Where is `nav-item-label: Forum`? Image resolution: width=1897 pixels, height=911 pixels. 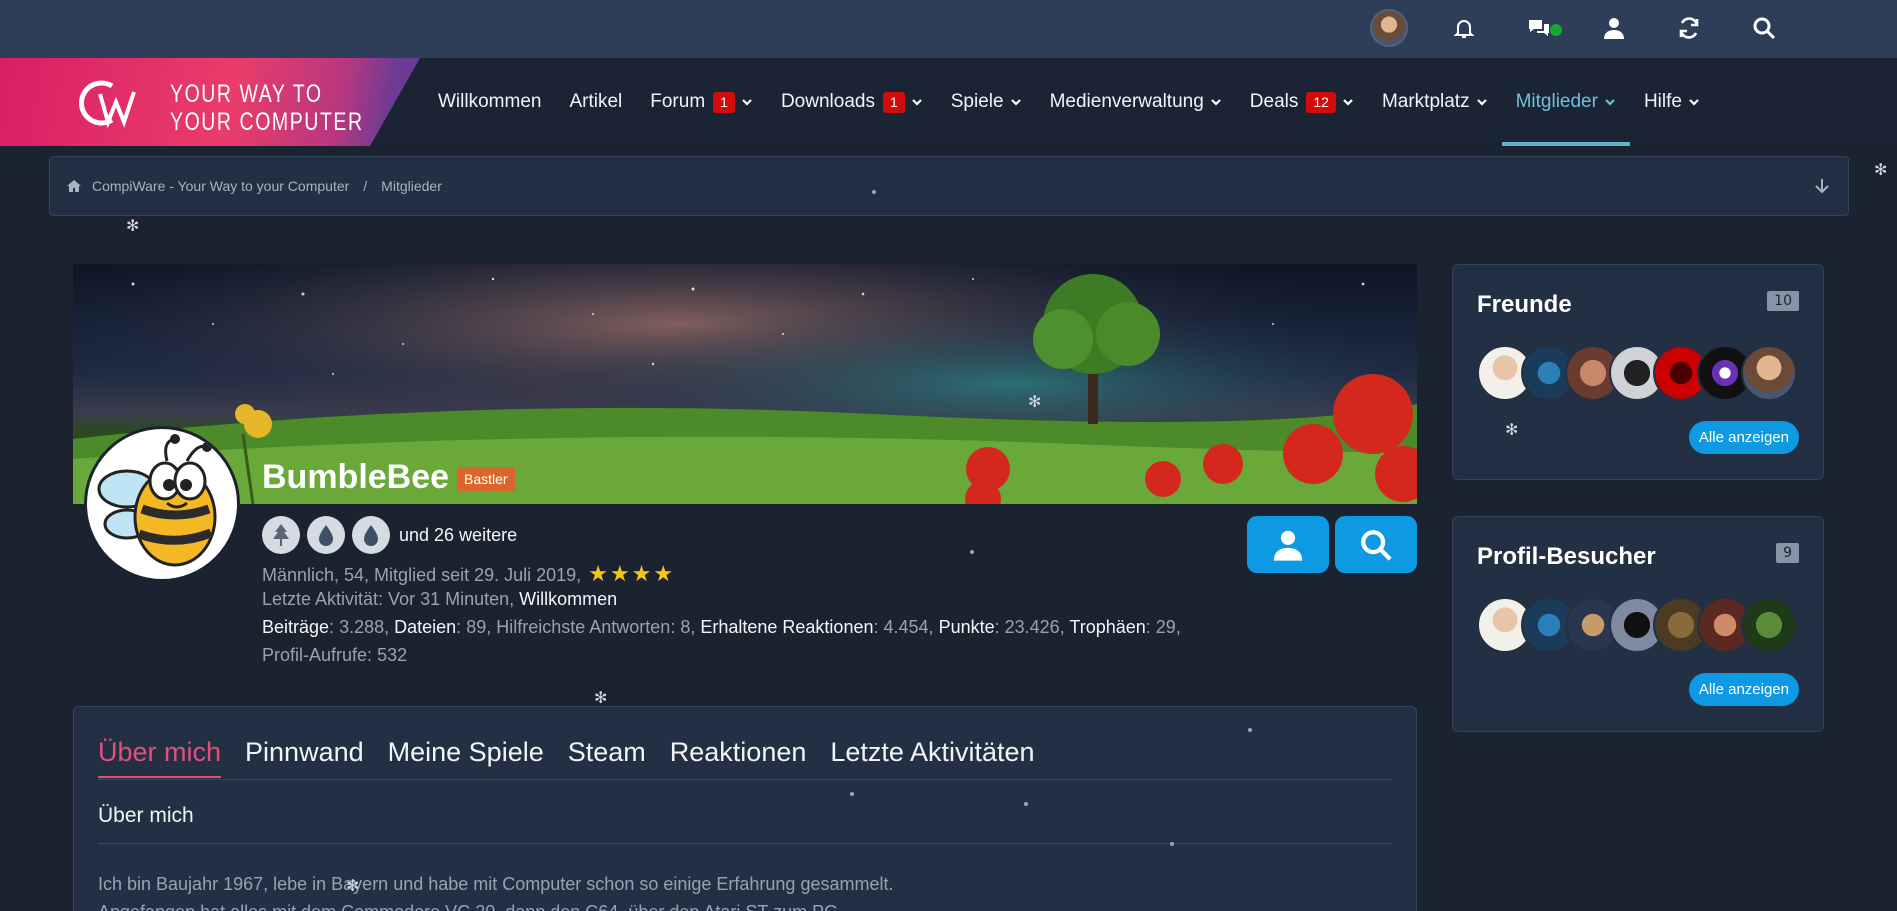
nav-item-label: Forum is located at coordinates (678, 101).